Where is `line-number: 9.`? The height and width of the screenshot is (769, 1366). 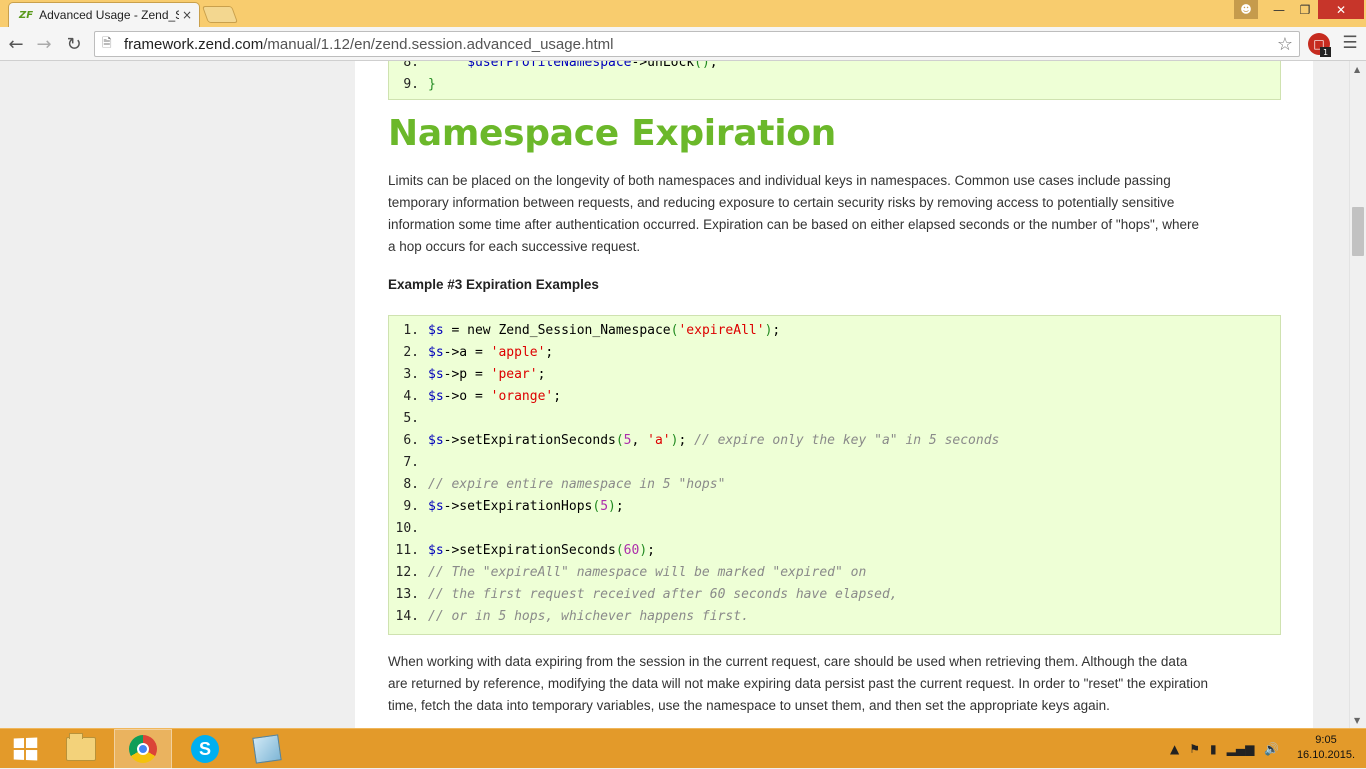 line-number: 9. is located at coordinates (411, 84).